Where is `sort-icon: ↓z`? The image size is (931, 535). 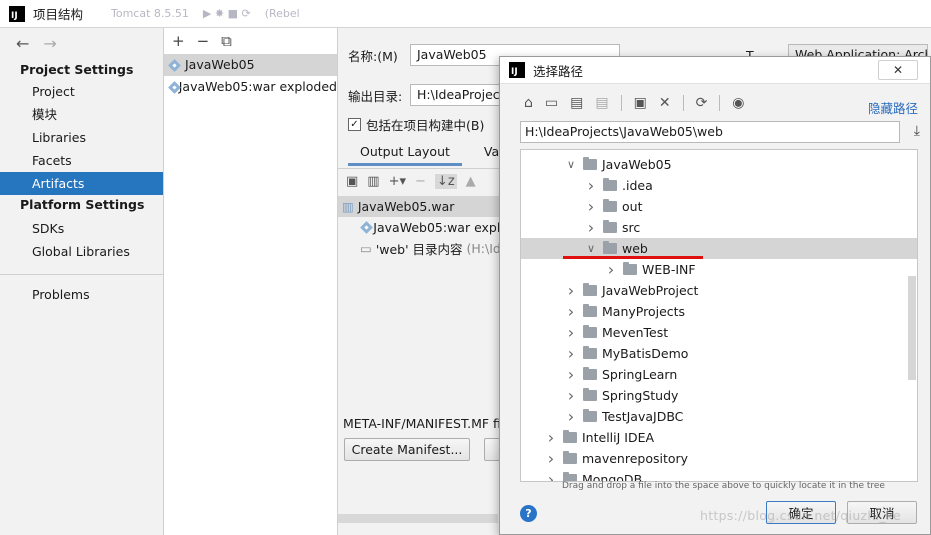
sort-icon: ↓z is located at coordinates (445, 181).